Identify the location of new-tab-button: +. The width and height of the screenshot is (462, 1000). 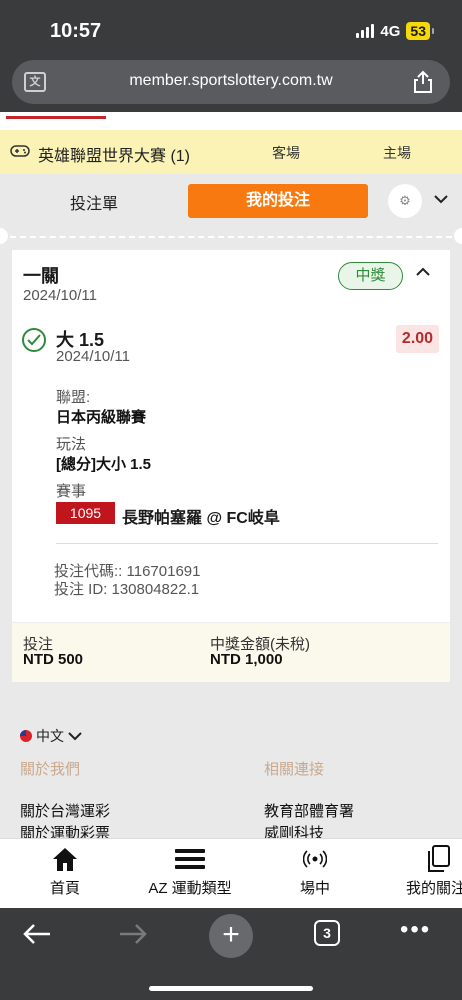
(231, 936).